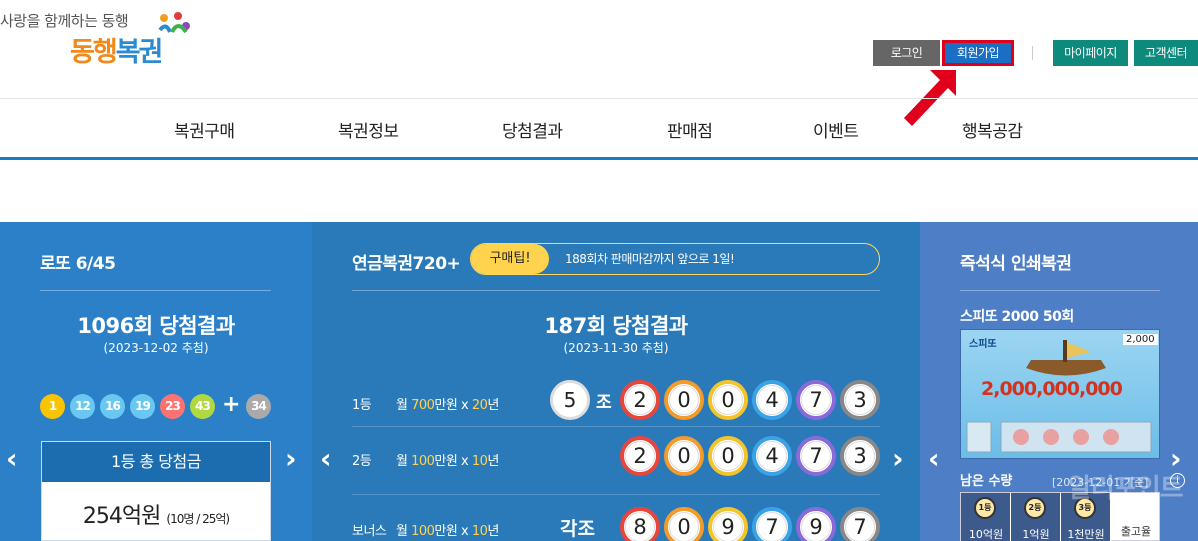  What do you see at coordinates (479, 531) in the screenshot?
I see `bonus-years: 10` at bounding box center [479, 531].